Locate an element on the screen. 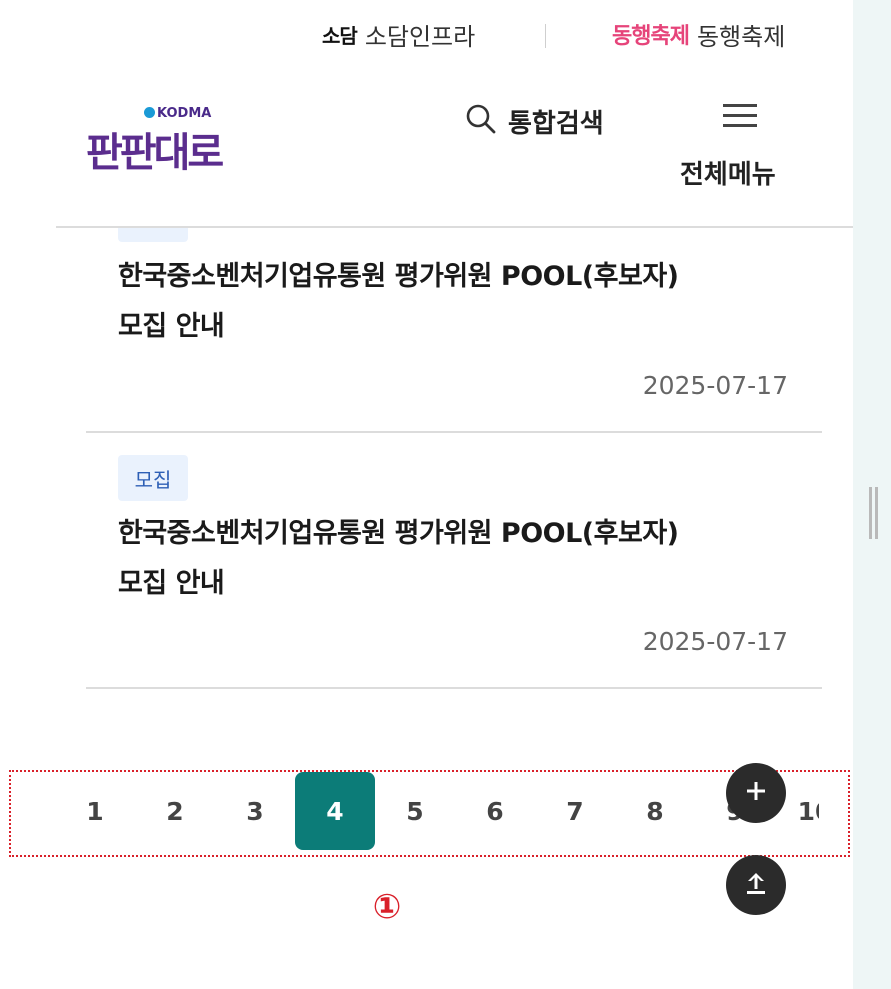  page-link-2: 2 is located at coordinates (175, 811).